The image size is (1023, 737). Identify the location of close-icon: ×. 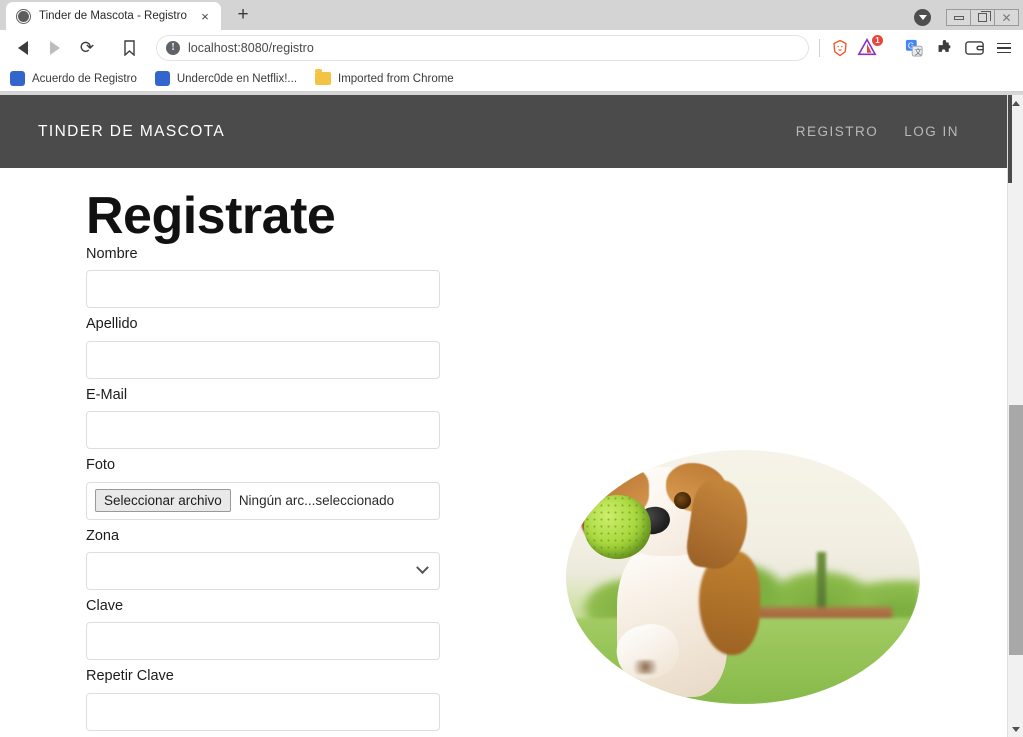
(205, 16).